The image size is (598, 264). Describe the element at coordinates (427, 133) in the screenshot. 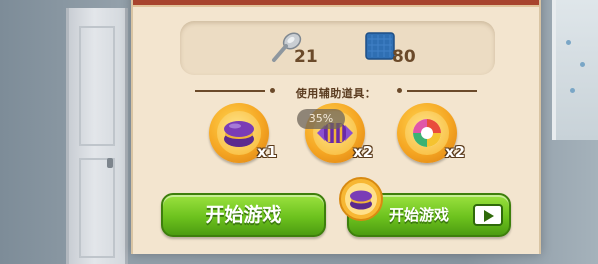

I see `rainbow-swirl-booster-icon` at that location.